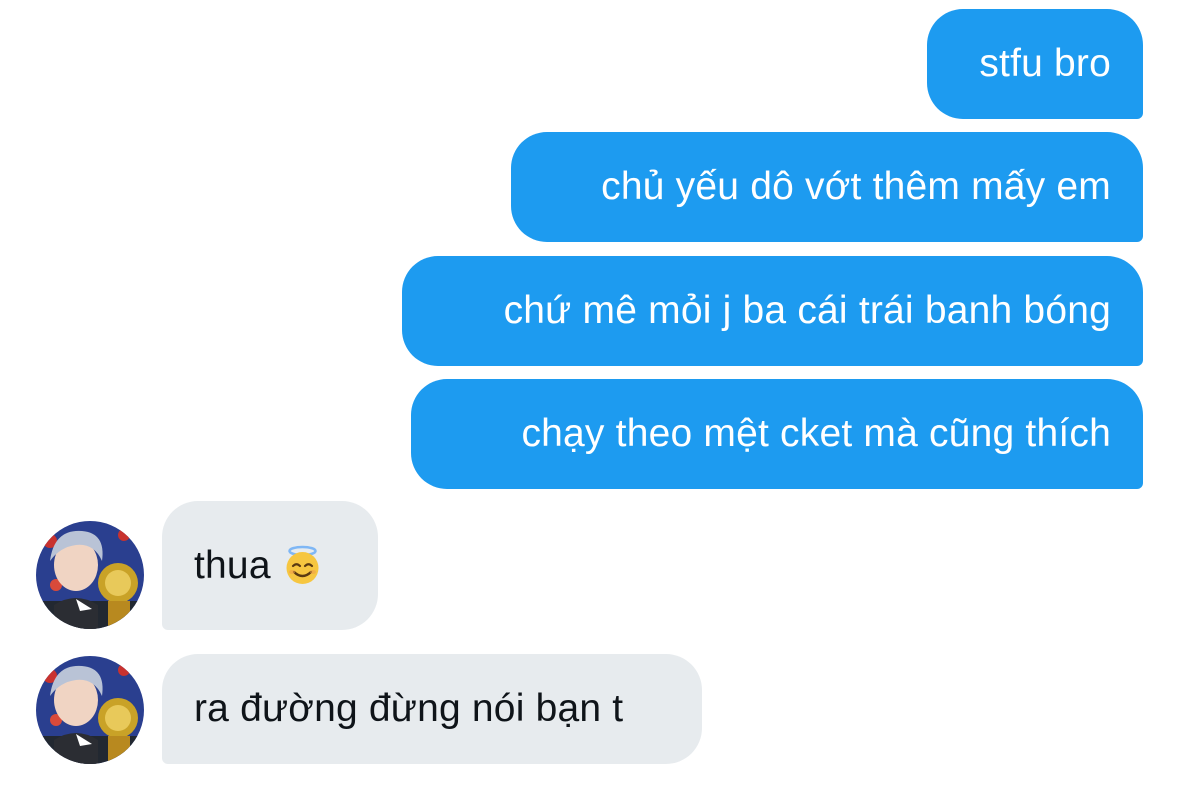 Image resolution: width=1179 pixels, height=789 pixels. What do you see at coordinates (807, 310) in the screenshot?
I see `message-text: chứ mê mỏi j ba cái trái banh bóng` at bounding box center [807, 310].